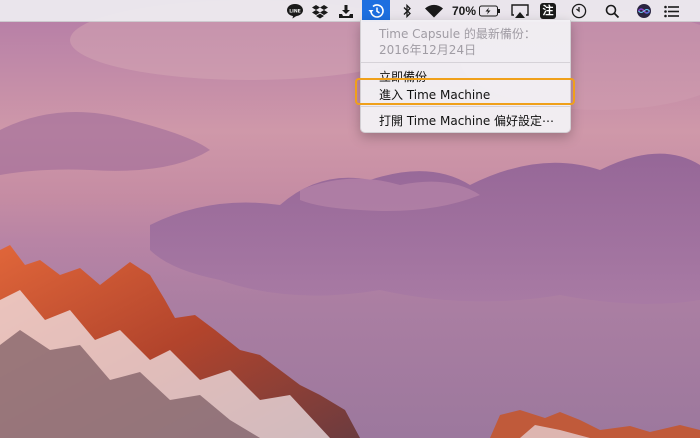 The width and height of the screenshot is (700, 438). What do you see at coordinates (434, 11) in the screenshot?
I see `wifi-icon` at bounding box center [434, 11].